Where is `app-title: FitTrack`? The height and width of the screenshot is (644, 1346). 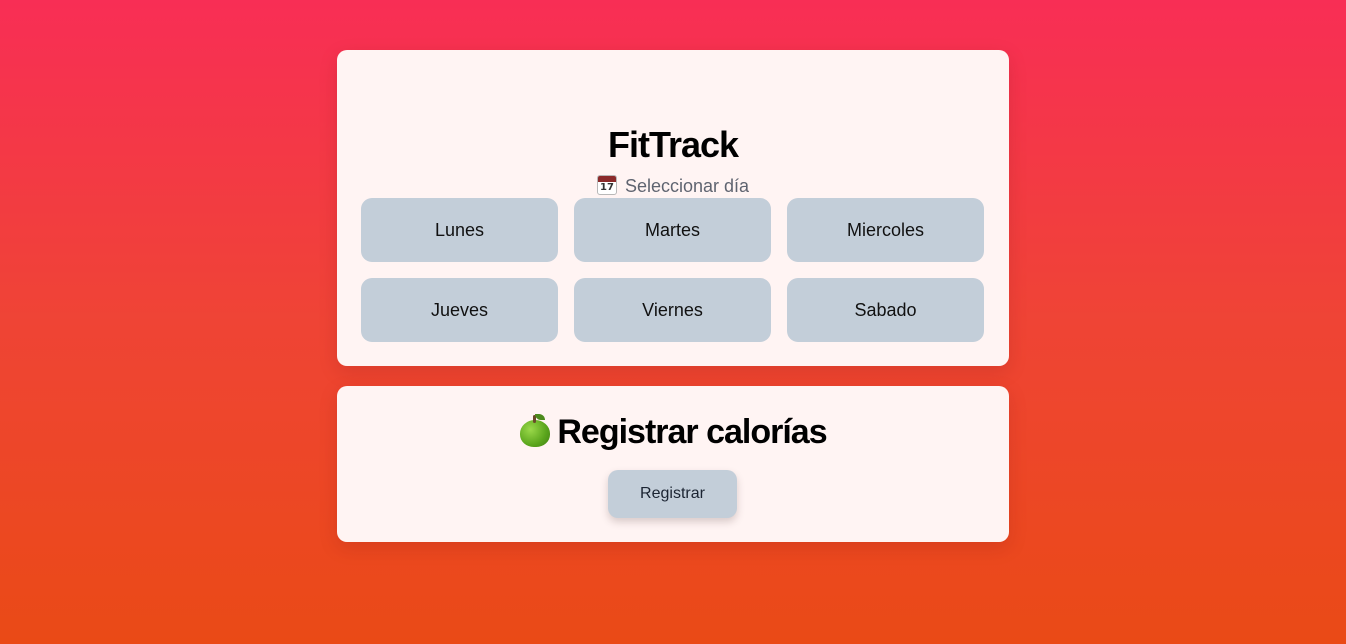 app-title: FitTrack is located at coordinates (673, 144).